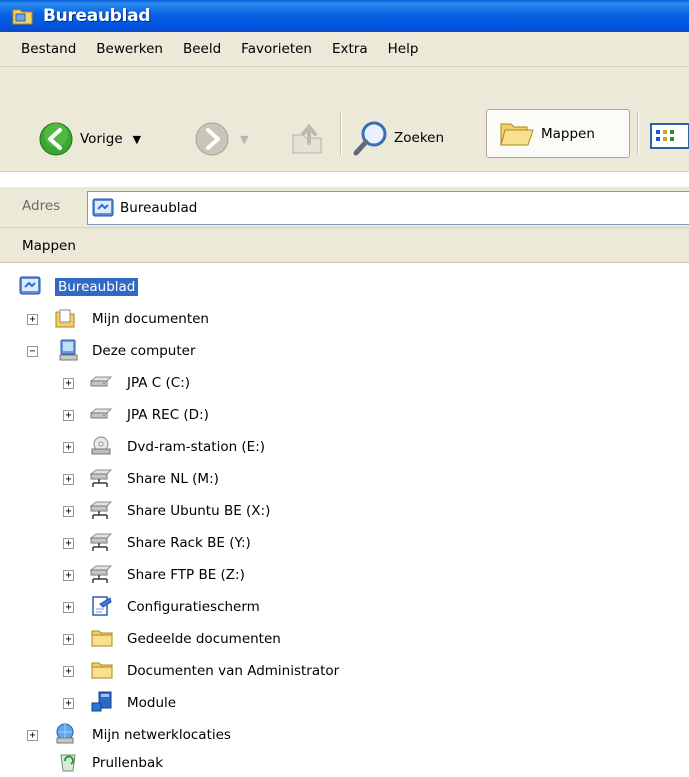 The width and height of the screenshot is (689, 777). I want to click on menu-extra: Extra, so click(350, 49).